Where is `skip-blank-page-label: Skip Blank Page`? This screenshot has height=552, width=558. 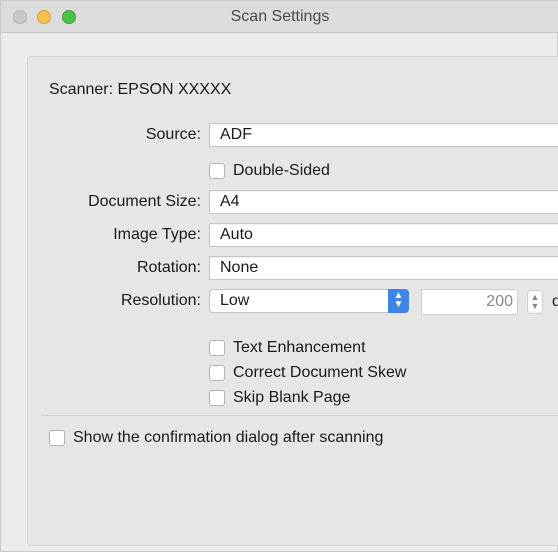
skip-blank-page-label: Skip Blank Page is located at coordinates (292, 397).